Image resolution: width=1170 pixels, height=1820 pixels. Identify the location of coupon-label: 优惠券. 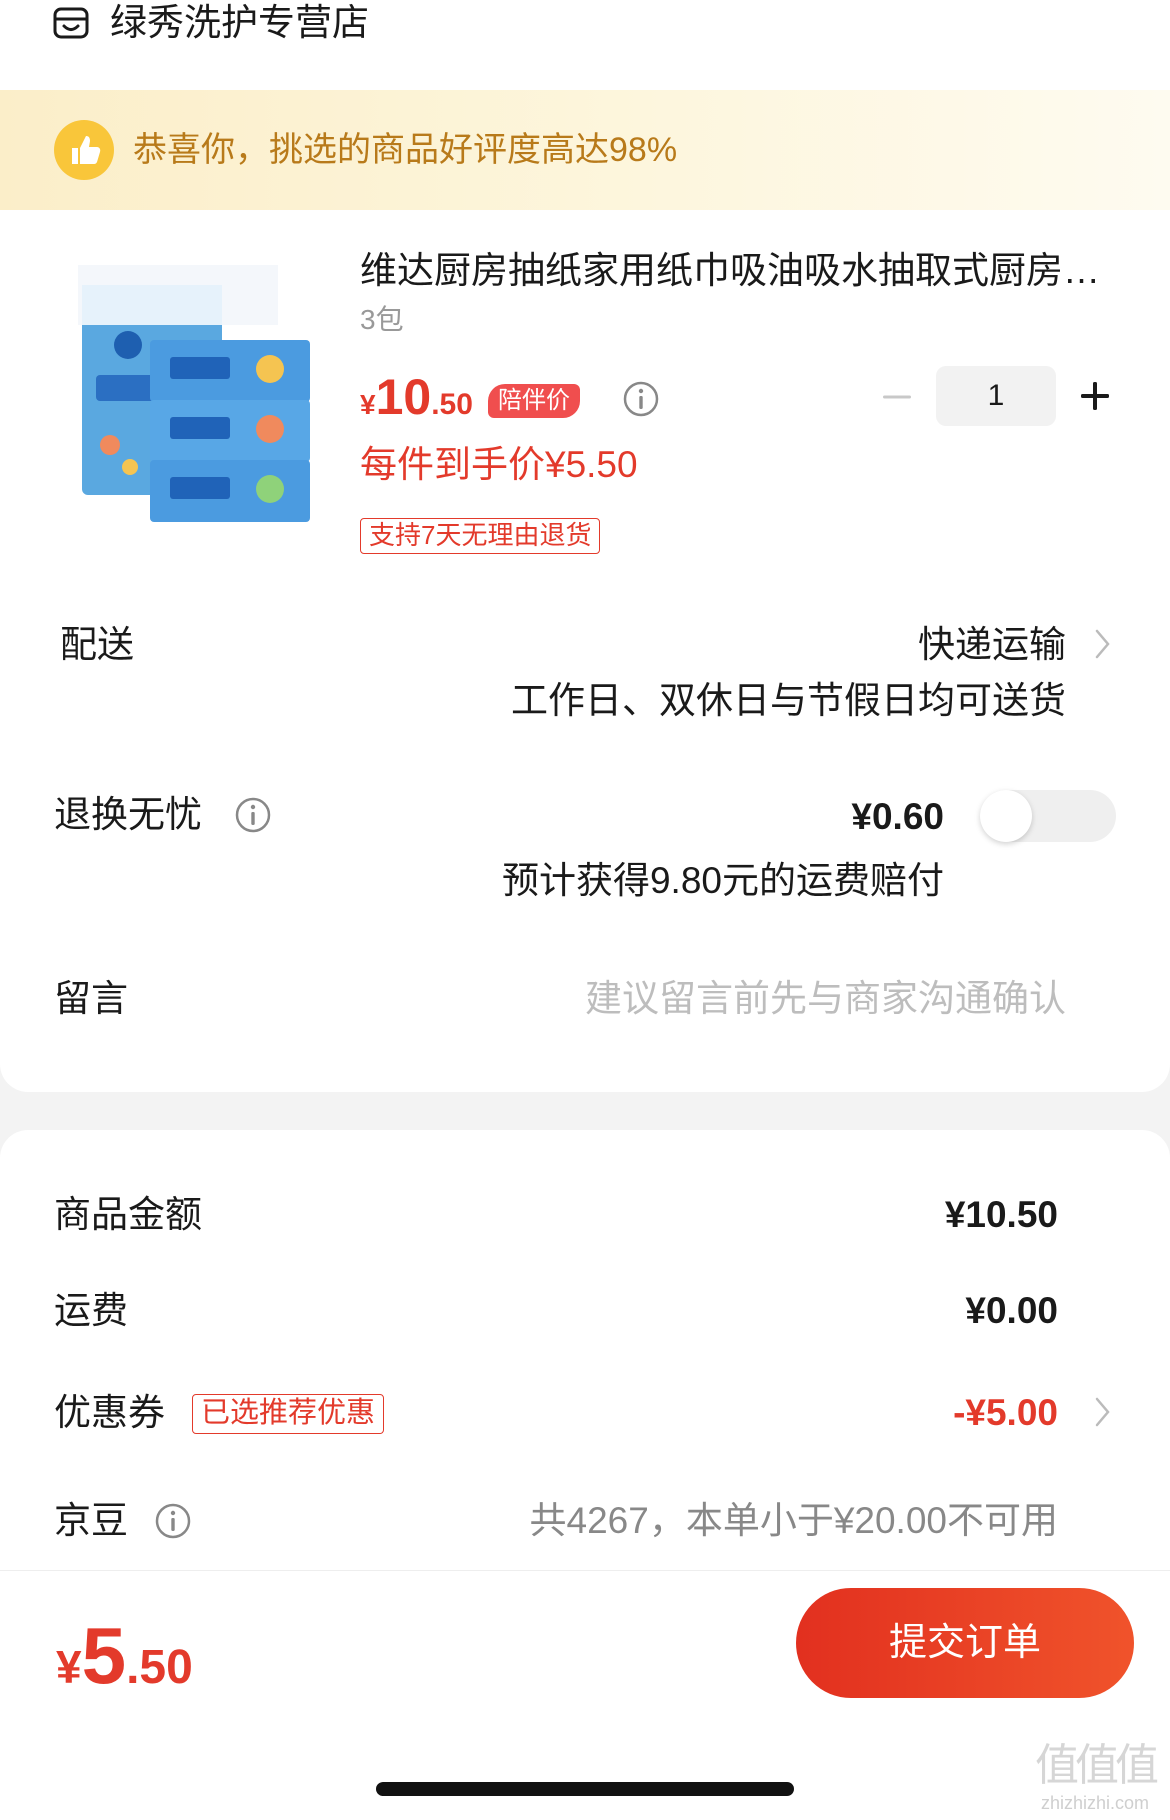
(109, 1412).